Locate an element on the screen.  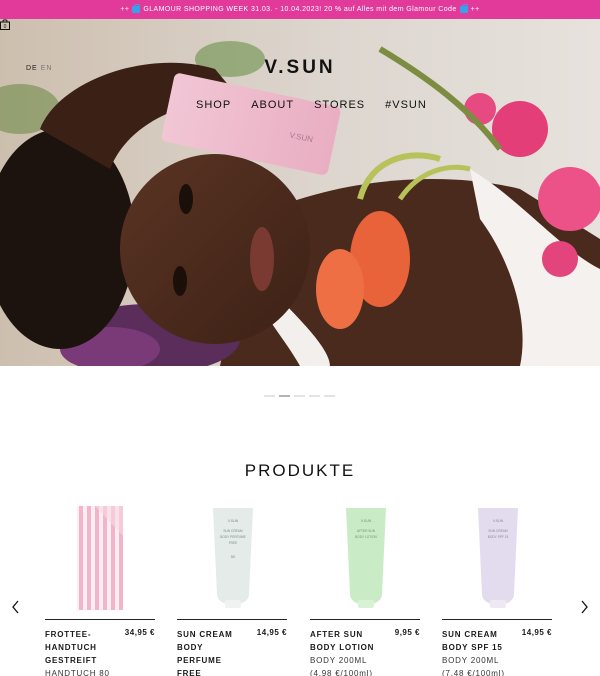
tube-label: BODY PERFUME is located at coordinates (232, 537).